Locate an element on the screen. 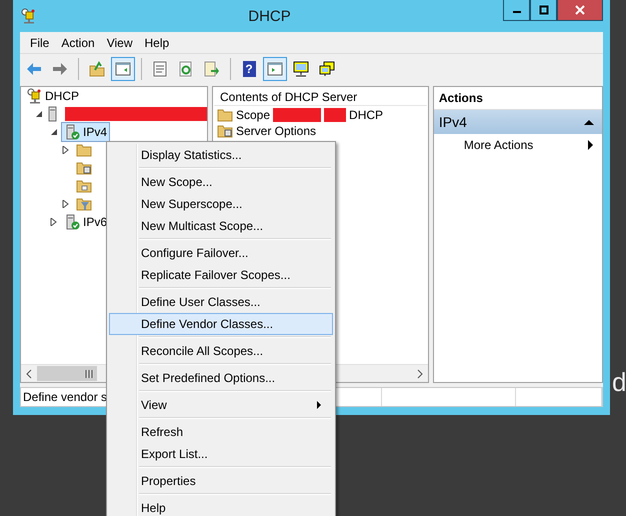 This screenshot has height=516, width=626. row-suffix: DHCP is located at coordinates (366, 115).